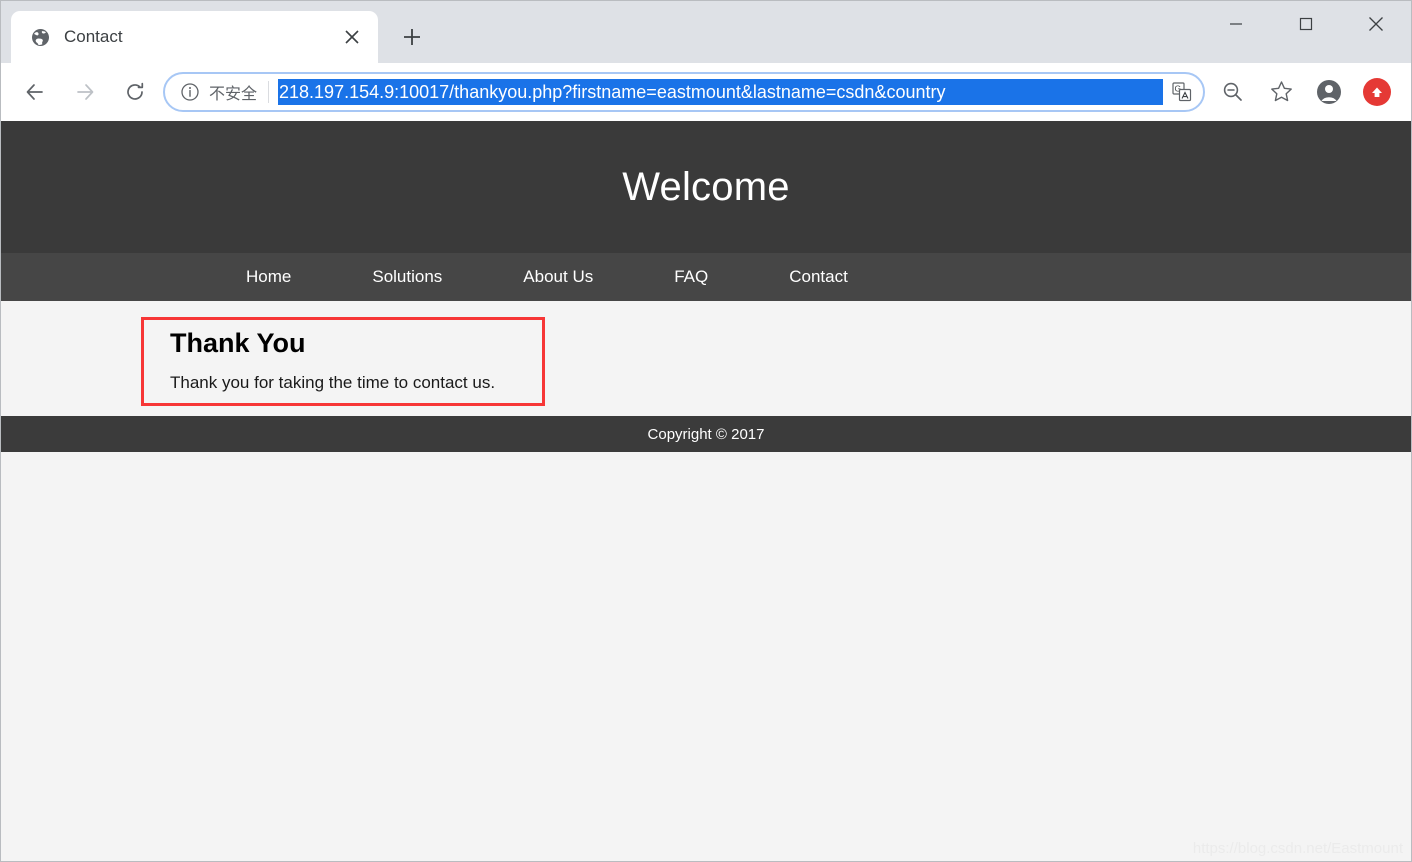  I want to click on forward-arrow-icon, so click(85, 92).